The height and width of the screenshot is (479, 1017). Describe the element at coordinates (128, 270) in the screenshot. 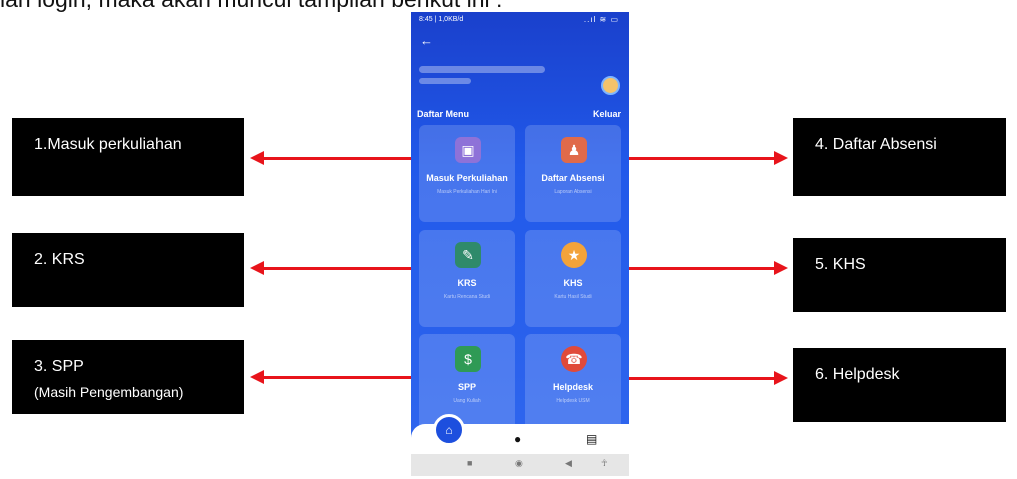

I see `callout-krs: 2. KRS` at that location.